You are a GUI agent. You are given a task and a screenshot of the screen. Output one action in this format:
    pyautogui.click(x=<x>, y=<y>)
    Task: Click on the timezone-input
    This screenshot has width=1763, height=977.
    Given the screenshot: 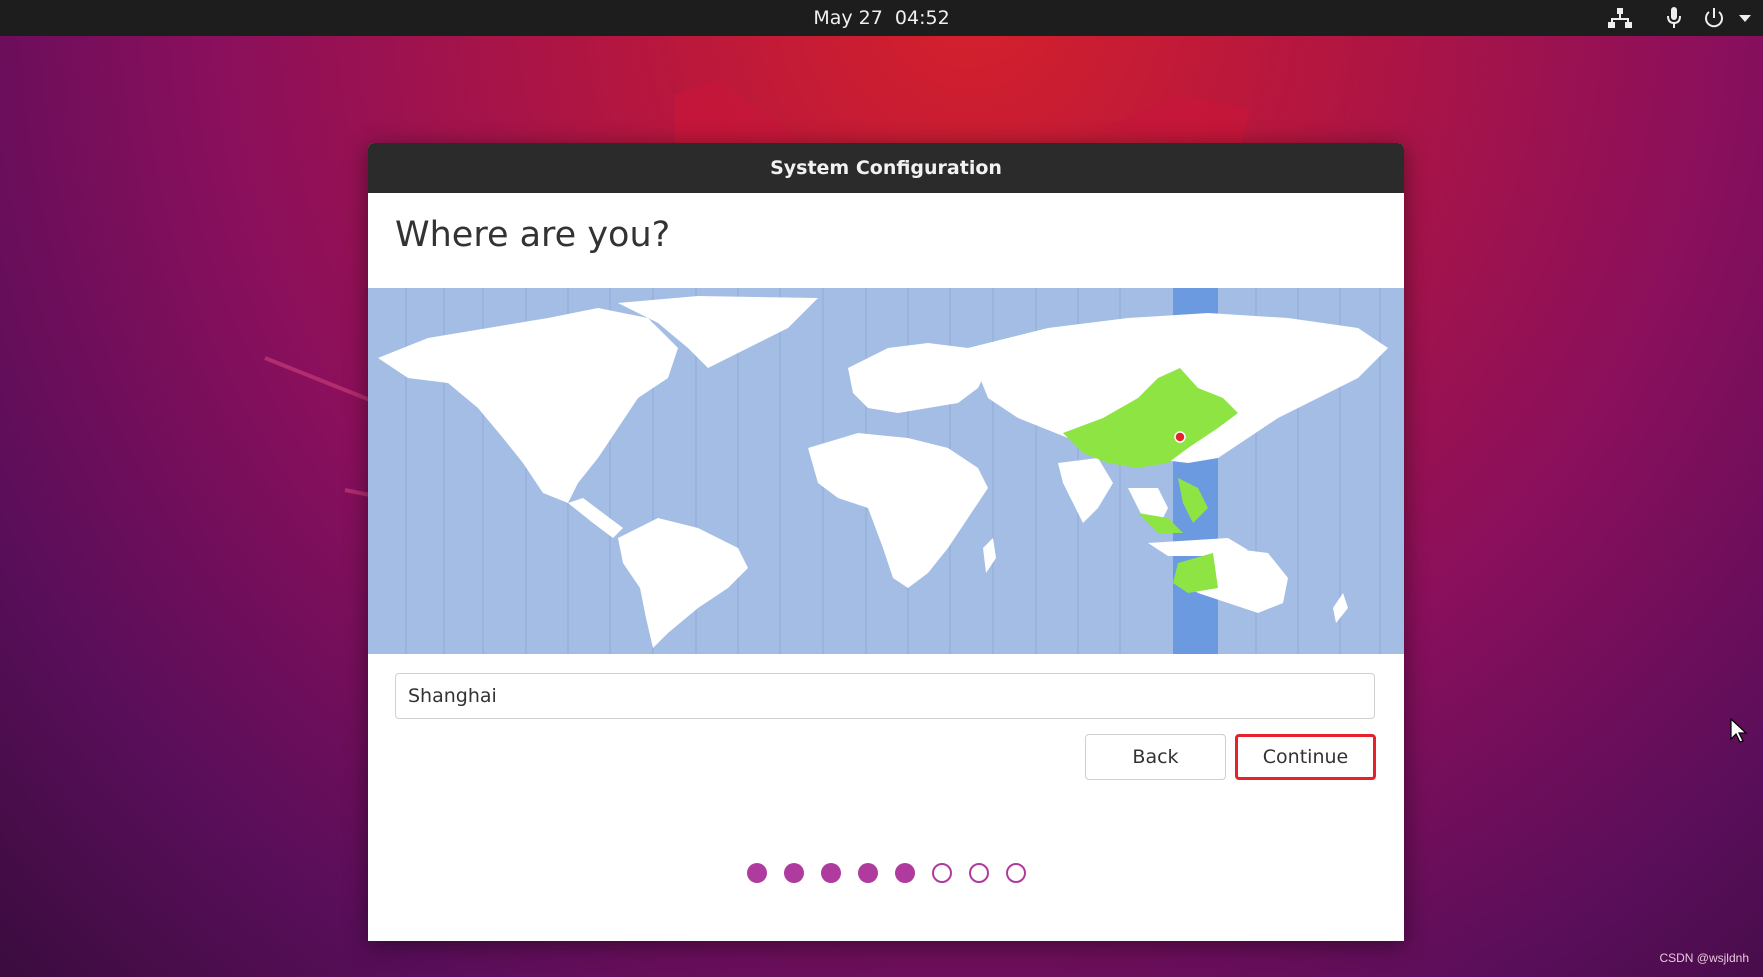 What is the action you would take?
    pyautogui.click(x=885, y=696)
    